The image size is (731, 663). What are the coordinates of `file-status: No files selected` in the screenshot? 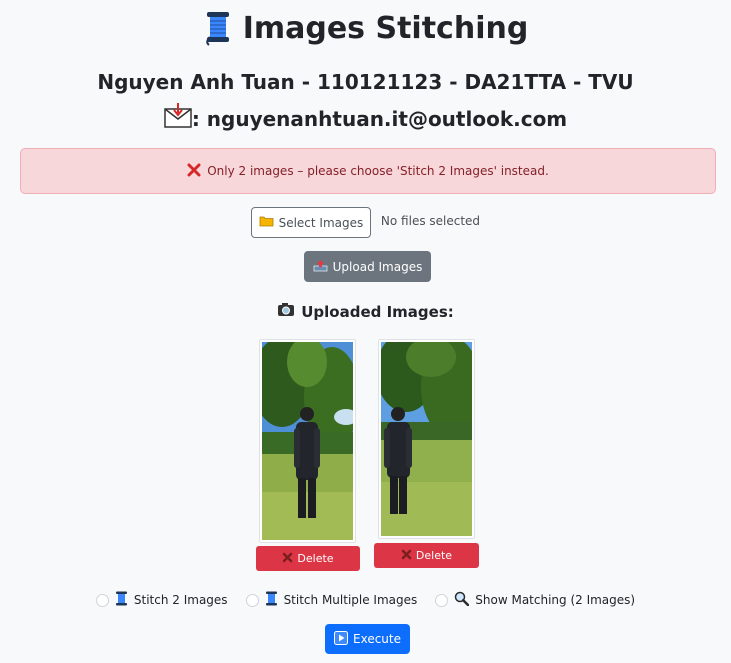 It's located at (430, 220).